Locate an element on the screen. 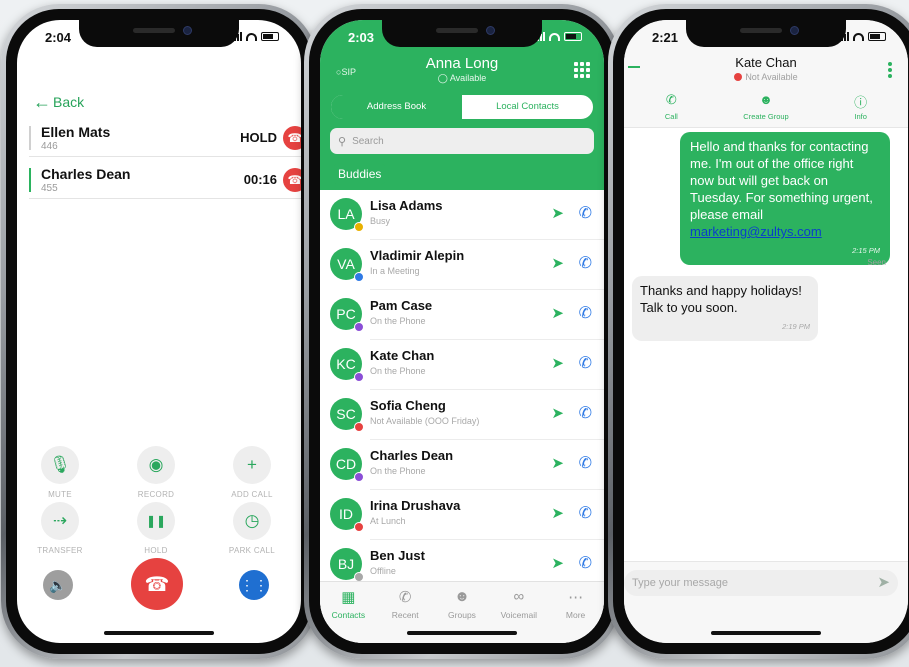  tab-more: ⋯ More is located at coordinates (575, 615).